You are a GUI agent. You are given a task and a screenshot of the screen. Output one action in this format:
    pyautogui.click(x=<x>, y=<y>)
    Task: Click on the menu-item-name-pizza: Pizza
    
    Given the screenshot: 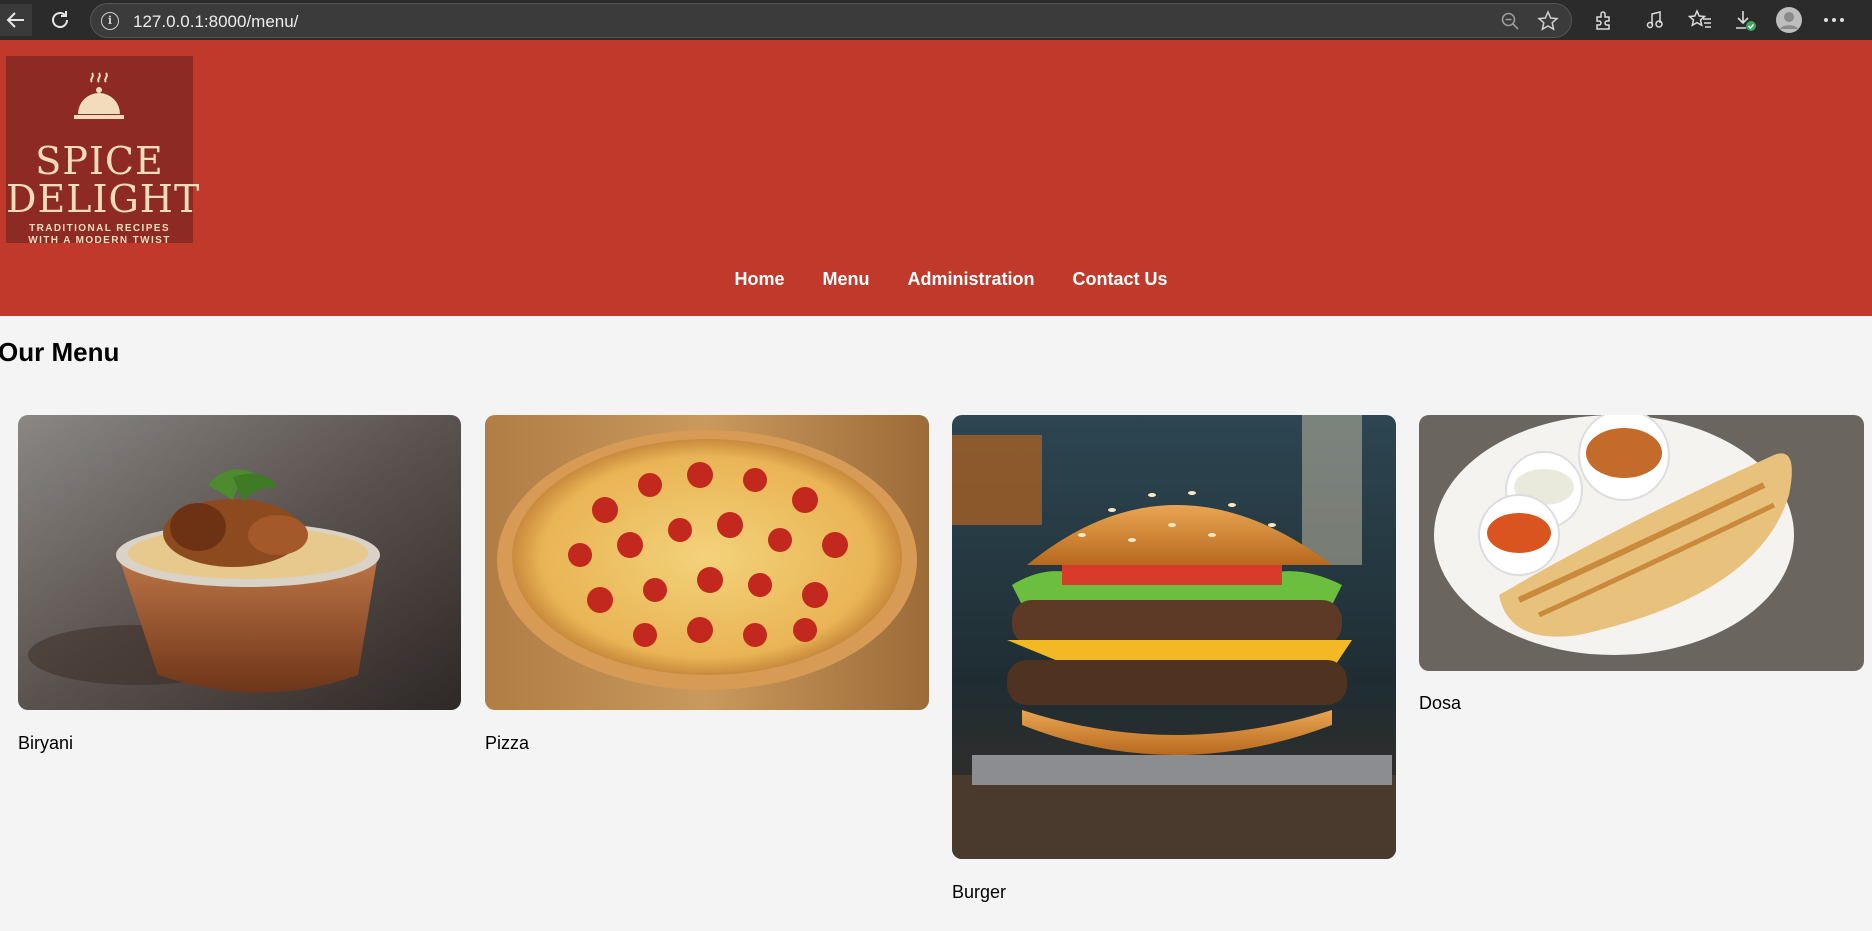 What is the action you would take?
    pyautogui.click(x=507, y=743)
    